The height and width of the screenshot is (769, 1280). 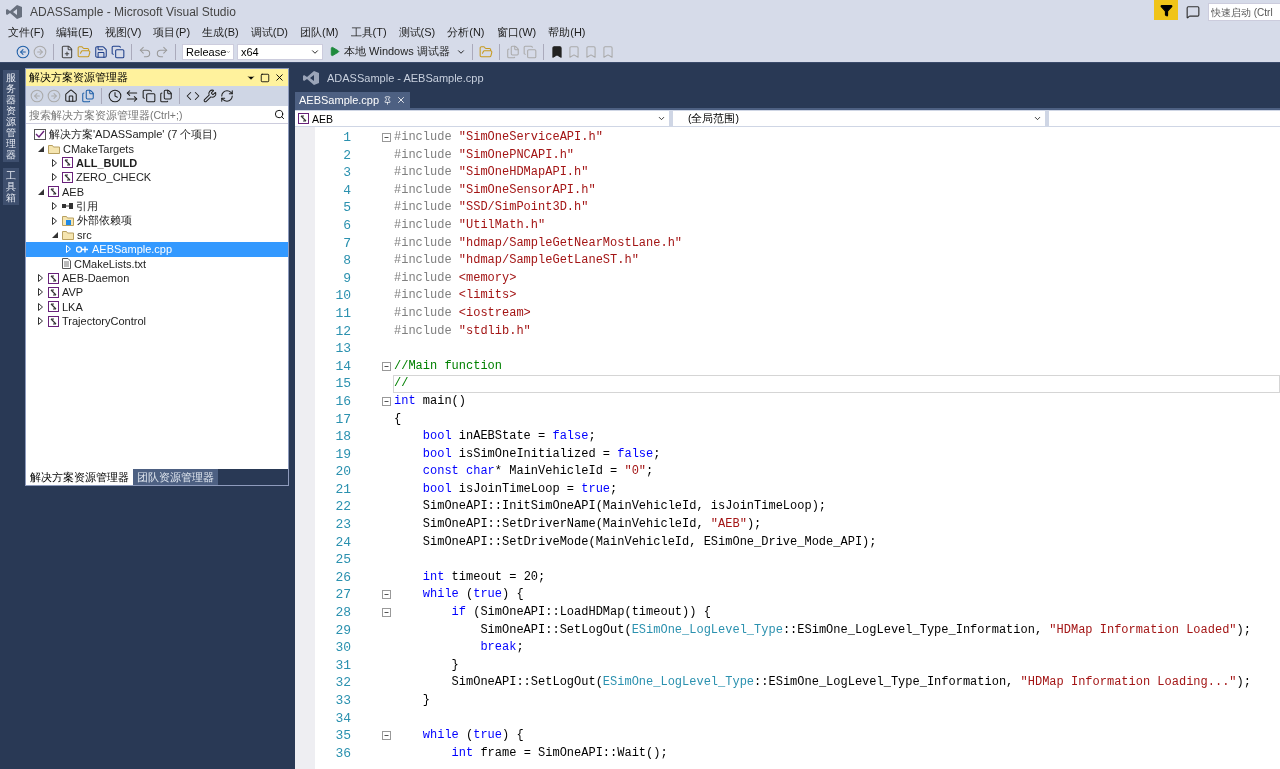 What do you see at coordinates (279, 114) in the screenshot?
I see `search-icon` at bounding box center [279, 114].